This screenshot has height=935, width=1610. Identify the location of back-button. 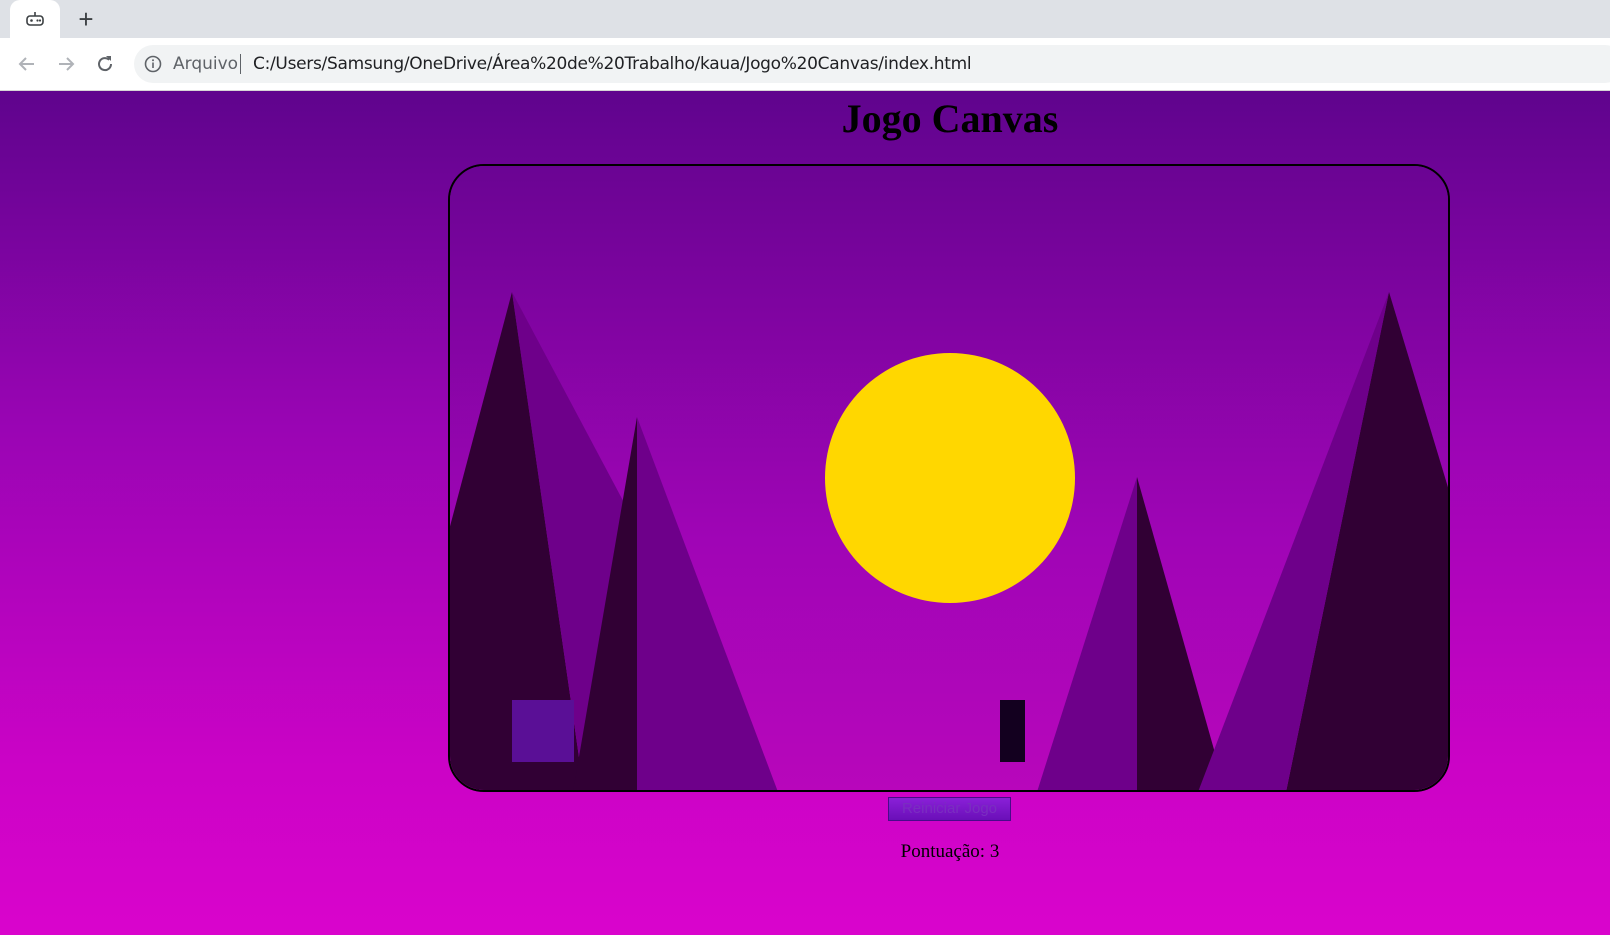
(27, 64).